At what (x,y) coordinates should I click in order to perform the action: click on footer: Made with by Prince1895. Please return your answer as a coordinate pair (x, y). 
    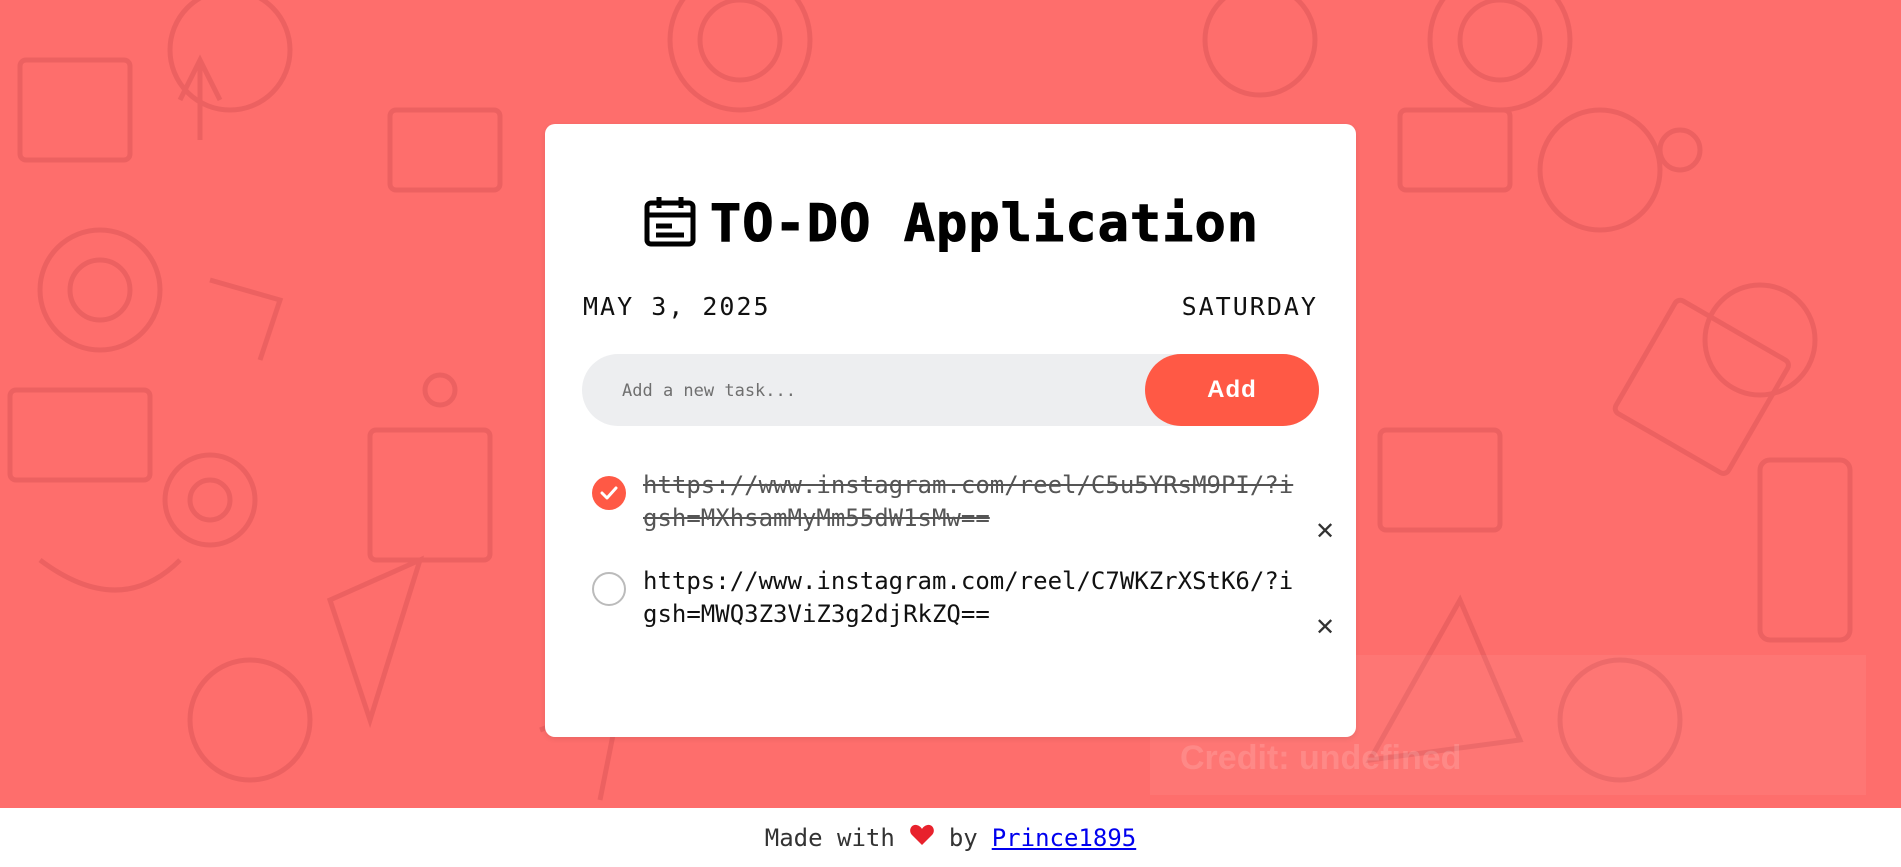
    Looking at the image, I should click on (950, 837).